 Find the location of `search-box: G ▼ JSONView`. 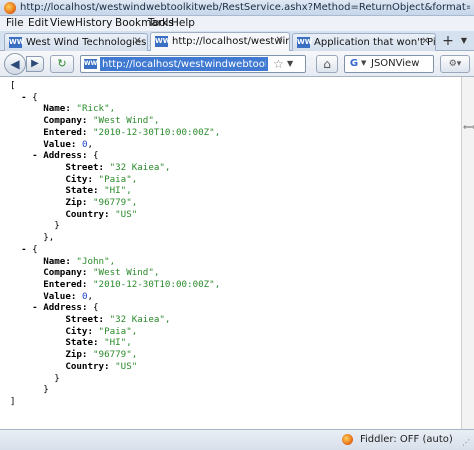

search-box: G ▼ JSONView is located at coordinates (389, 64).